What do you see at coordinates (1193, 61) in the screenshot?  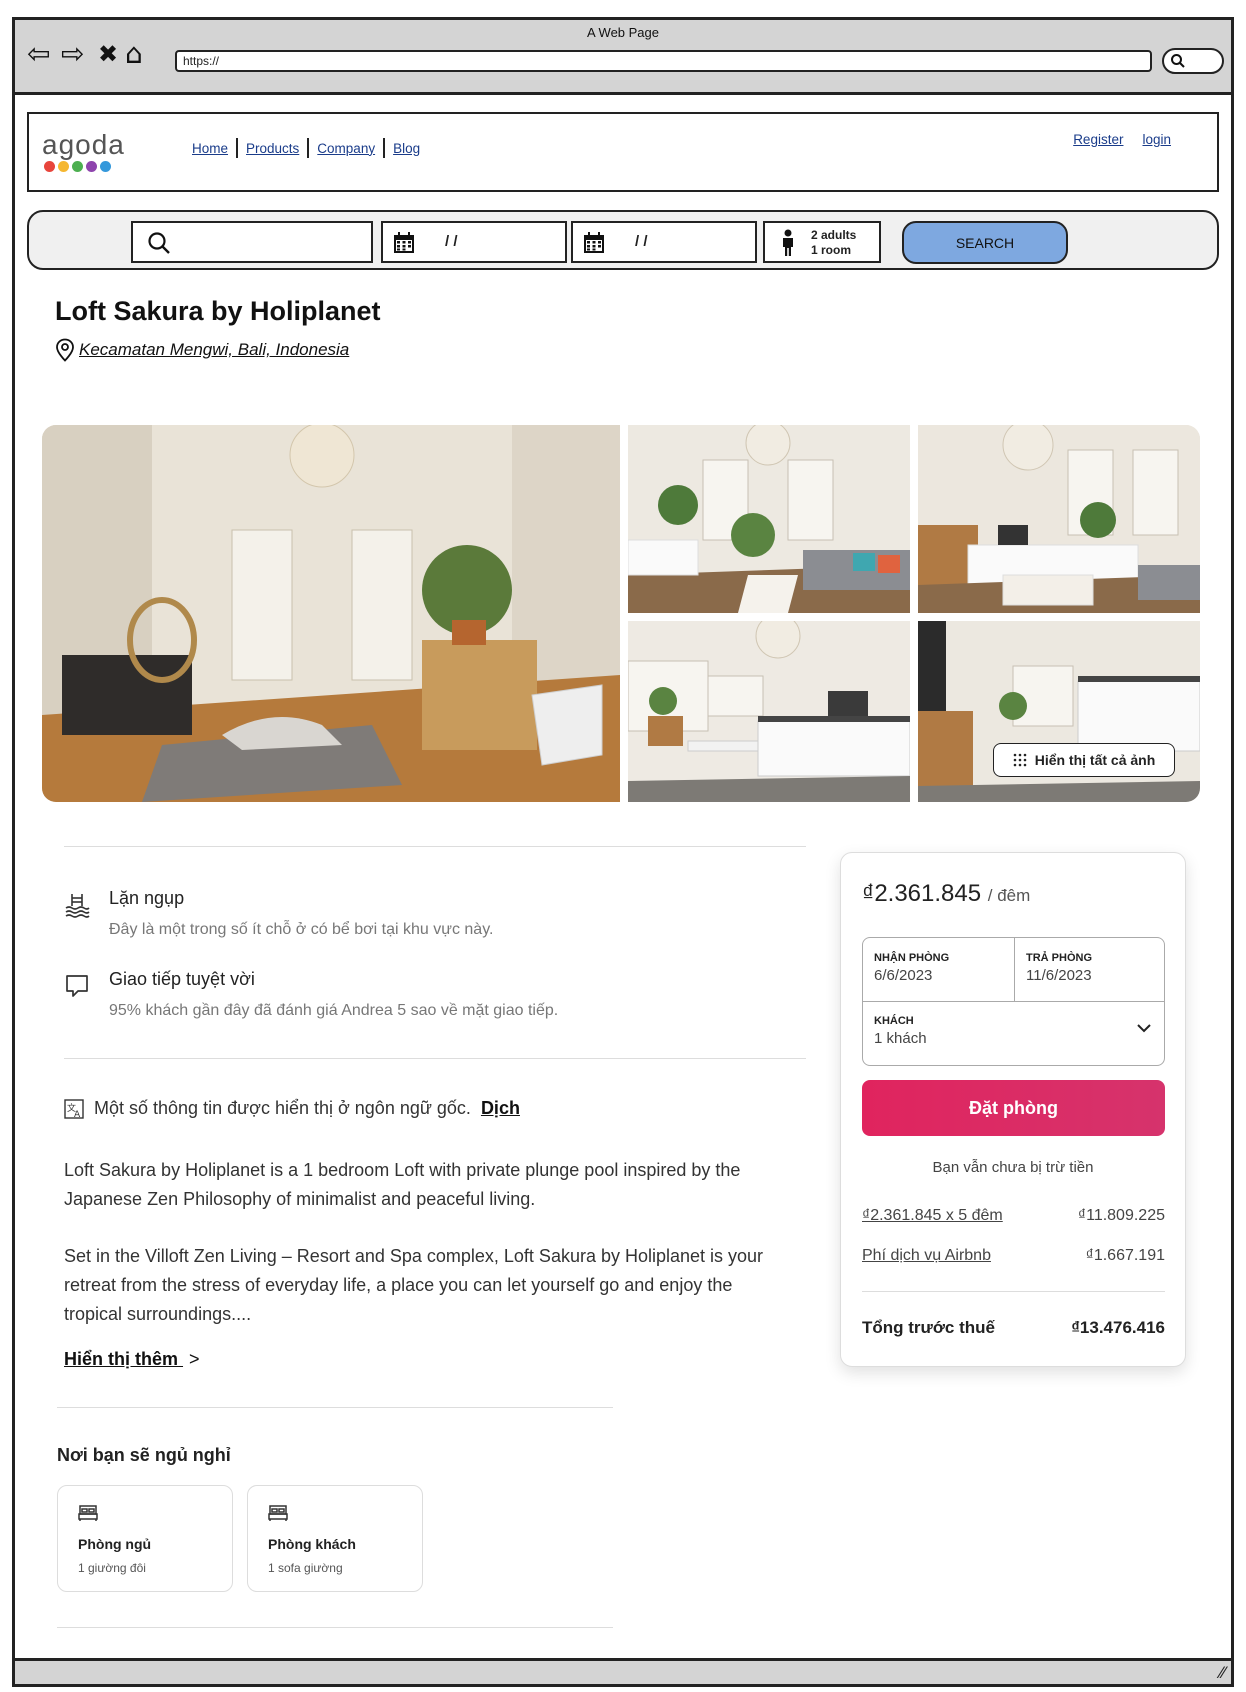 I see `browser-search-box` at bounding box center [1193, 61].